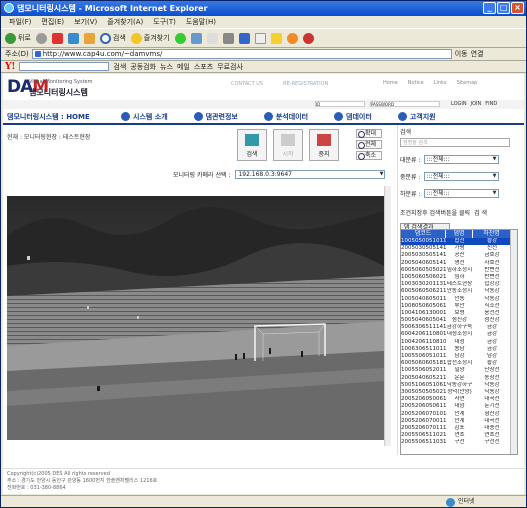 The height and width of the screenshot is (508, 527). What do you see at coordinates (150, 38) in the screenshot?
I see `favorites-button: 즐겨찾기` at bounding box center [150, 38].